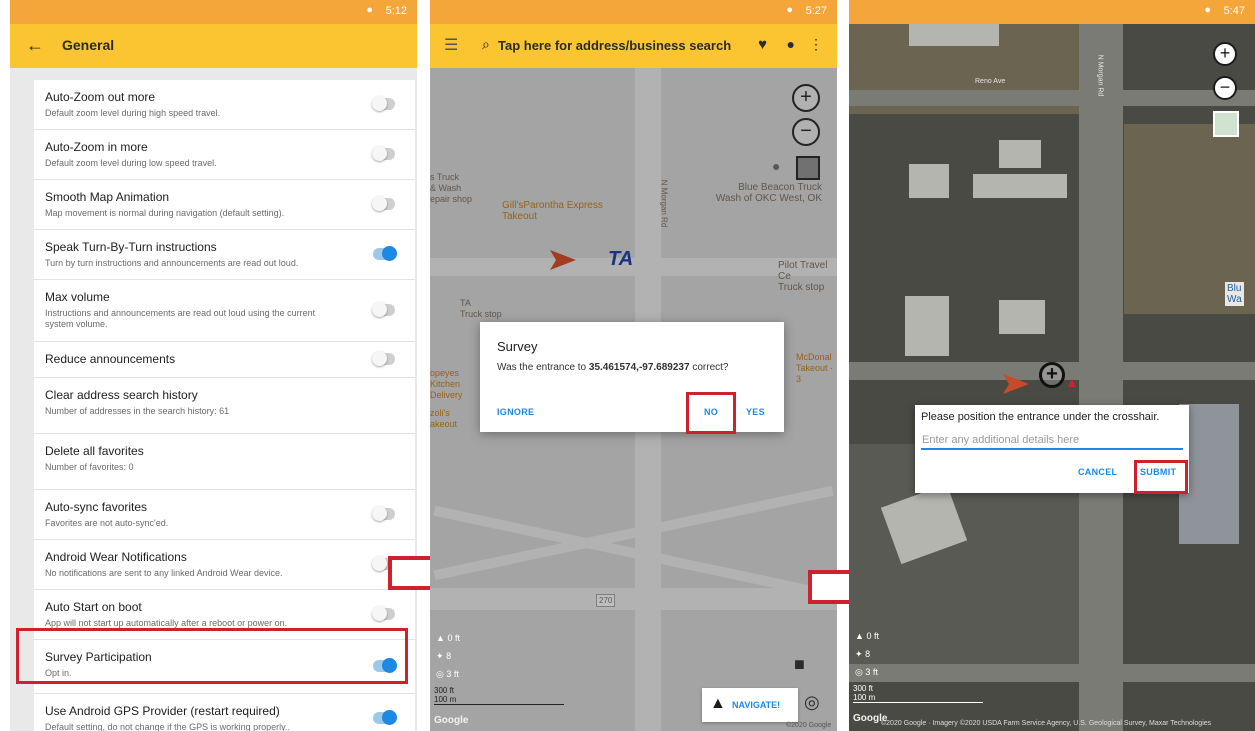  What do you see at coordinates (213, 46) in the screenshot?
I see `app-bar: ← General` at bounding box center [213, 46].